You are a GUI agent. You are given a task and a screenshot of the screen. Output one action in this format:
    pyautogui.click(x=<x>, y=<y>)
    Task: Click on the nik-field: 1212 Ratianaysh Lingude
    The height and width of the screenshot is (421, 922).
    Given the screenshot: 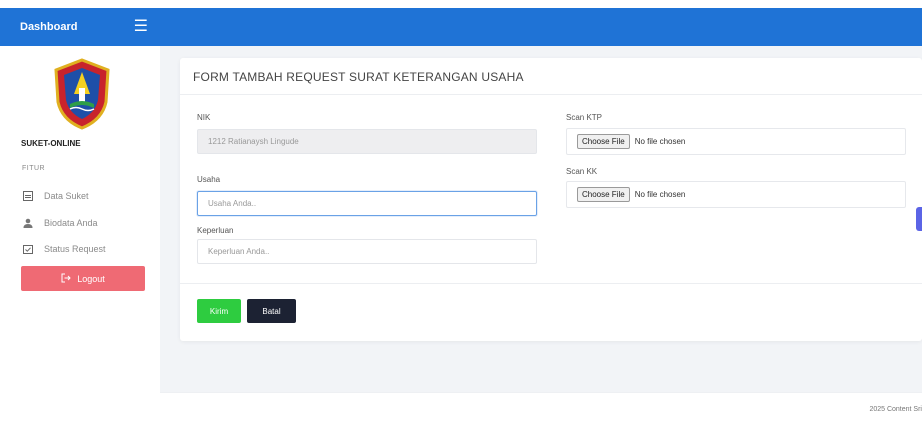 What is the action you would take?
    pyautogui.click(x=367, y=141)
    